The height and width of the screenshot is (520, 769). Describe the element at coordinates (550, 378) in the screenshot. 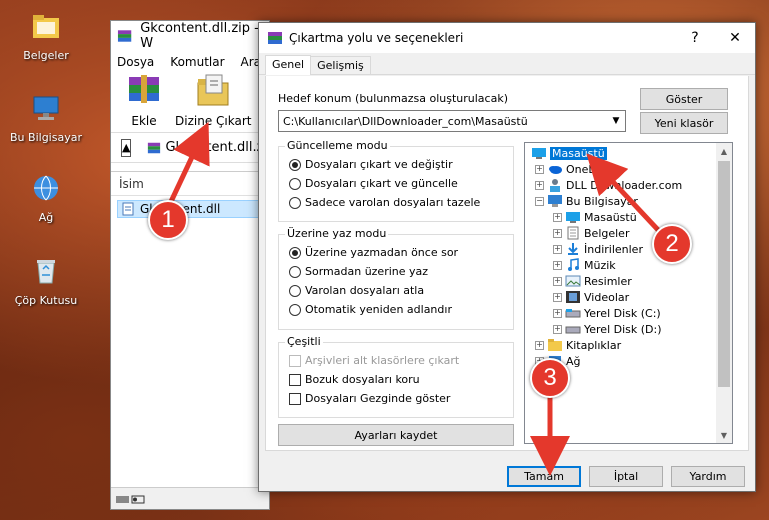

I see `step-3-badge: 3` at that location.